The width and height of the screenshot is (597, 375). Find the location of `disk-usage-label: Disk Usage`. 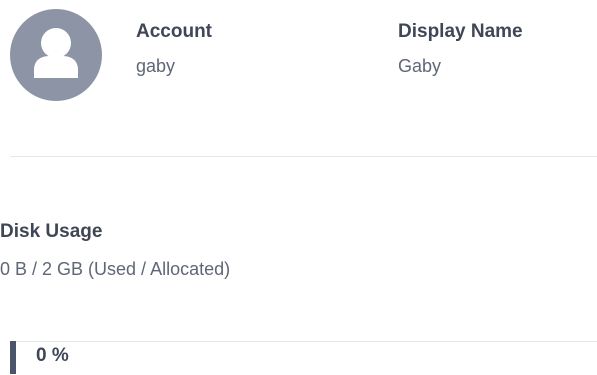

disk-usage-label: Disk Usage is located at coordinates (51, 231).